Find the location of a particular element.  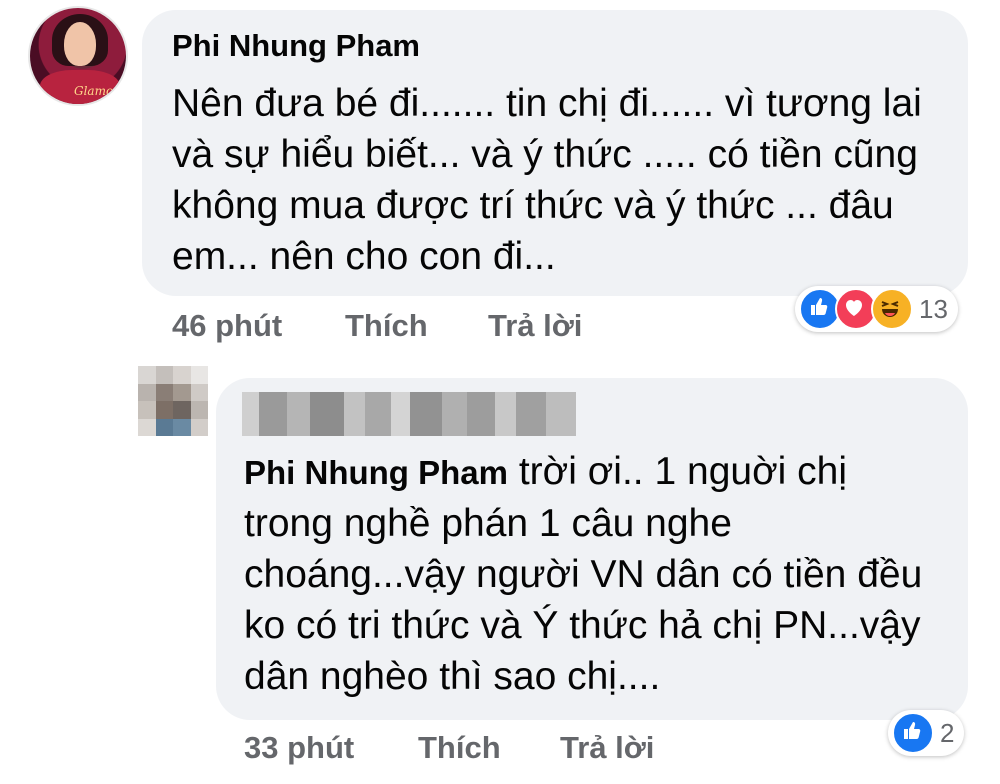

comment-timestamp: 46 phút is located at coordinates (227, 326).